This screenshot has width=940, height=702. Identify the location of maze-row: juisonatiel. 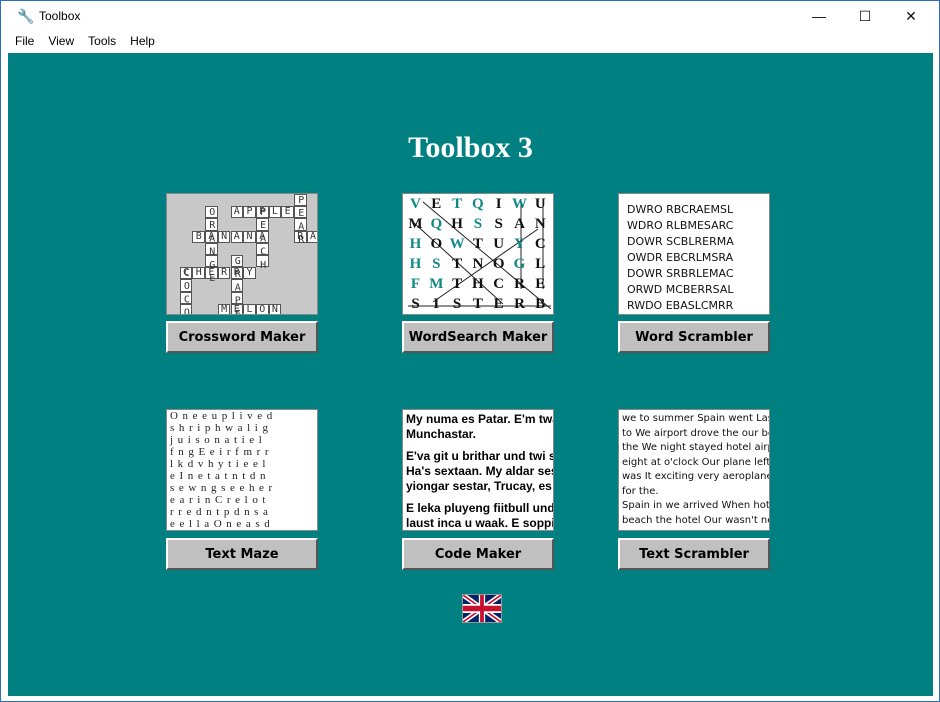
(218, 440).